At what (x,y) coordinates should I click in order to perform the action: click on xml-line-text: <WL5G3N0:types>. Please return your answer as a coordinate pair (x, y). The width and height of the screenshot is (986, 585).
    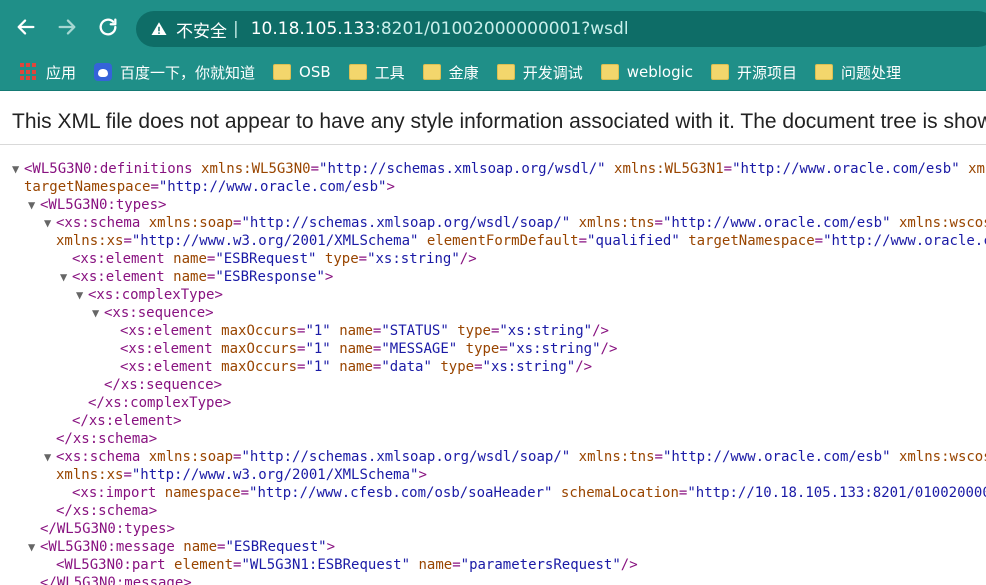
    Looking at the image, I should click on (103, 205).